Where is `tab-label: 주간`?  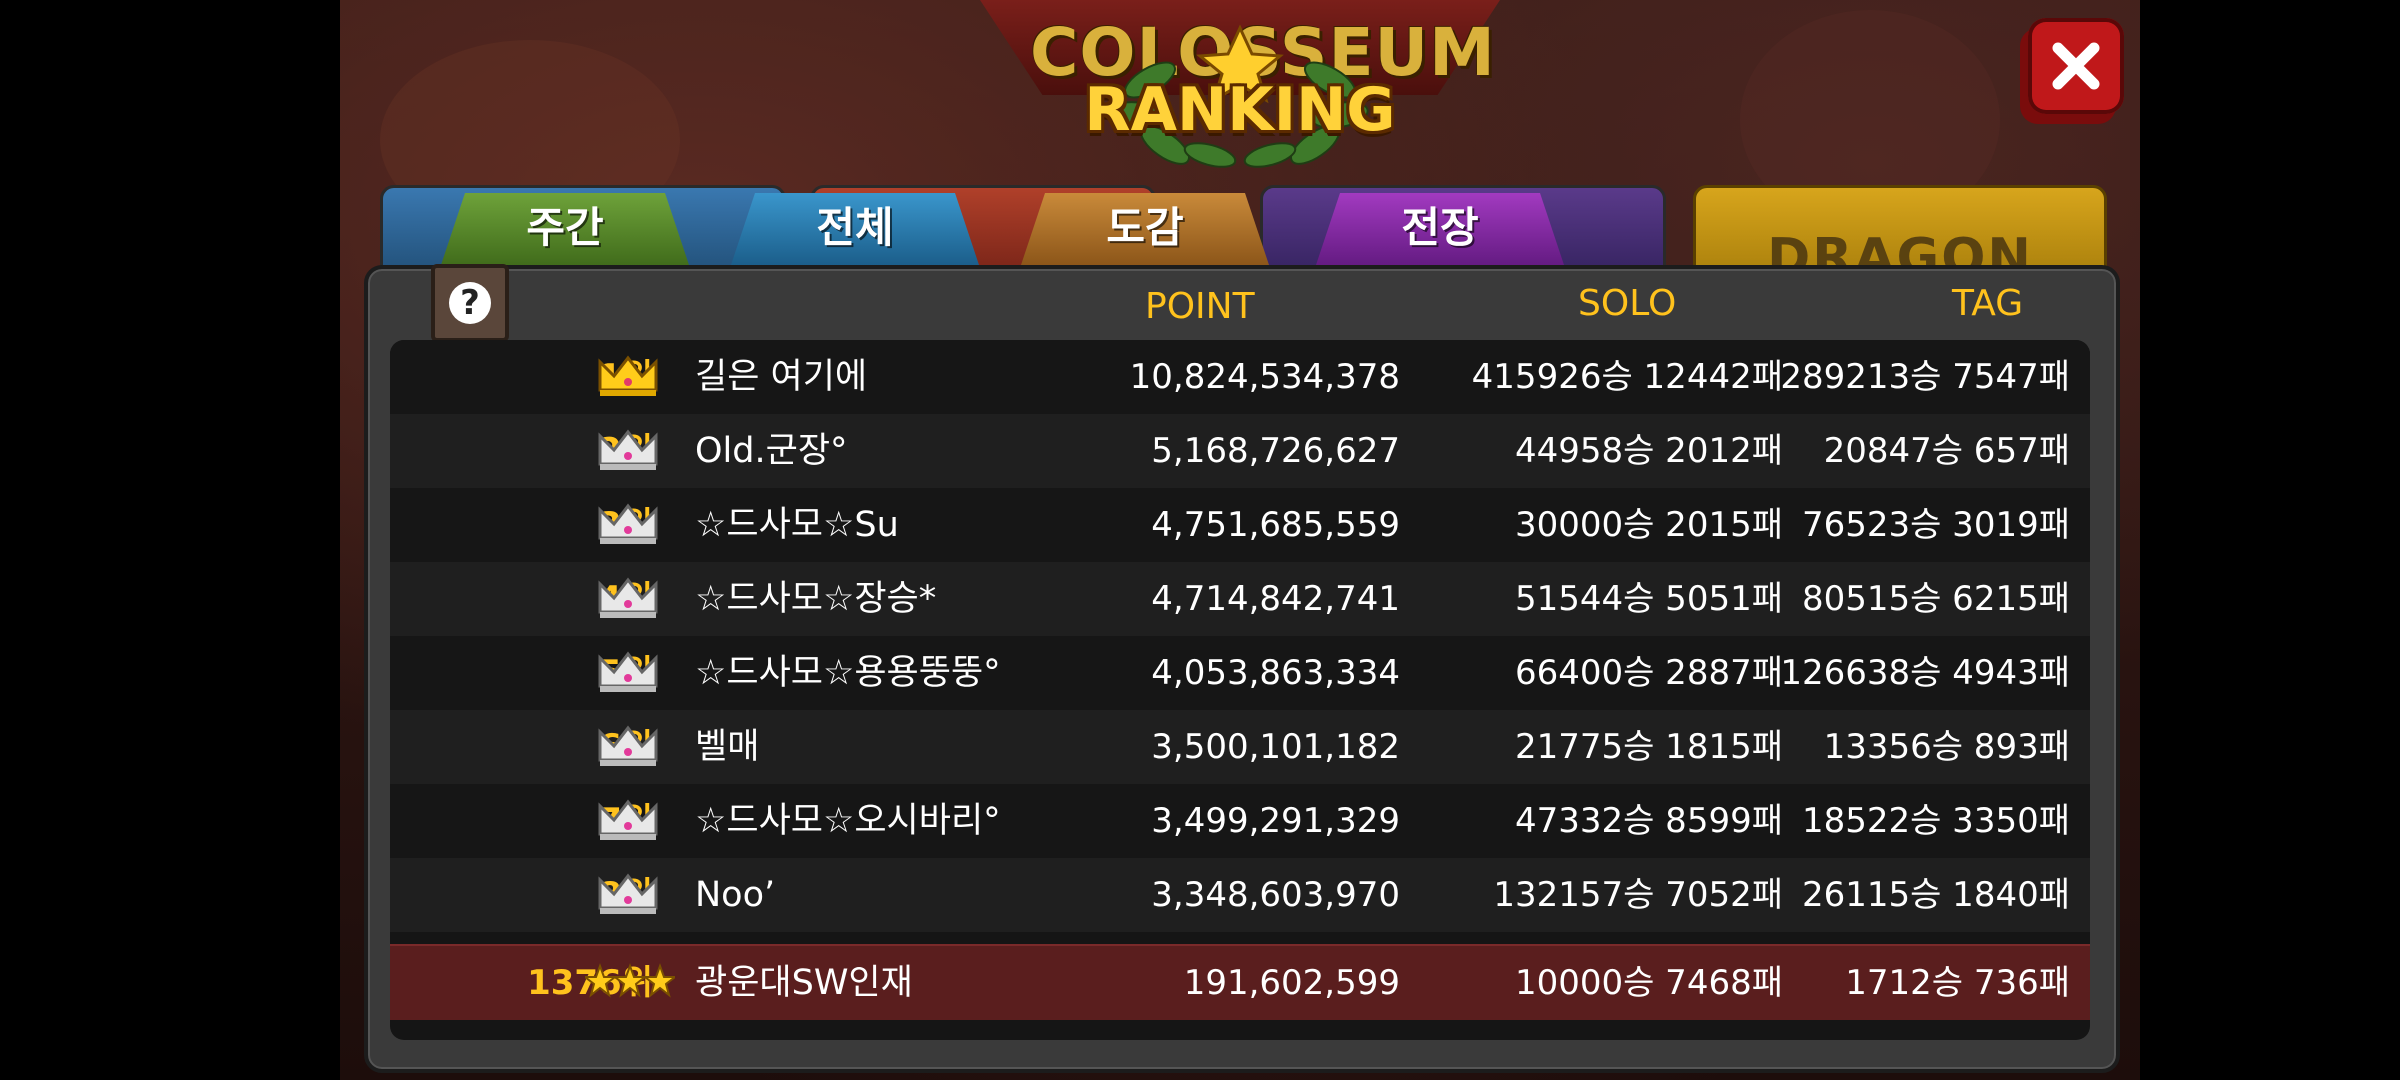 tab-label: 주간 is located at coordinates (565, 227).